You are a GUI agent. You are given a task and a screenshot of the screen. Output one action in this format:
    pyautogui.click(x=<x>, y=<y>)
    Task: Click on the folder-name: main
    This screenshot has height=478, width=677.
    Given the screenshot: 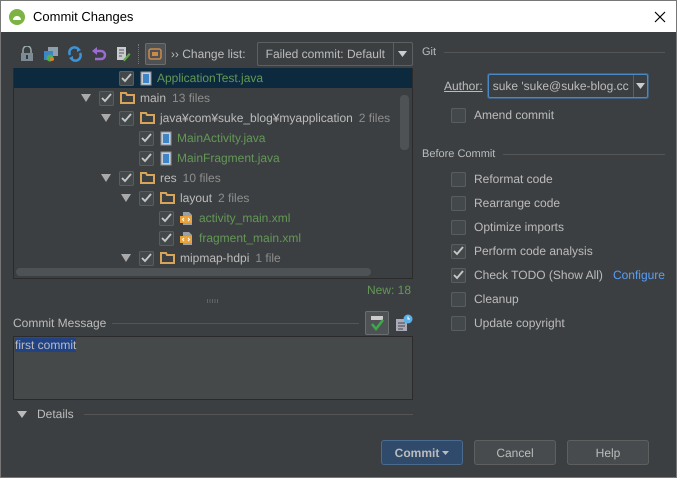 What is the action you would take?
    pyautogui.click(x=153, y=98)
    